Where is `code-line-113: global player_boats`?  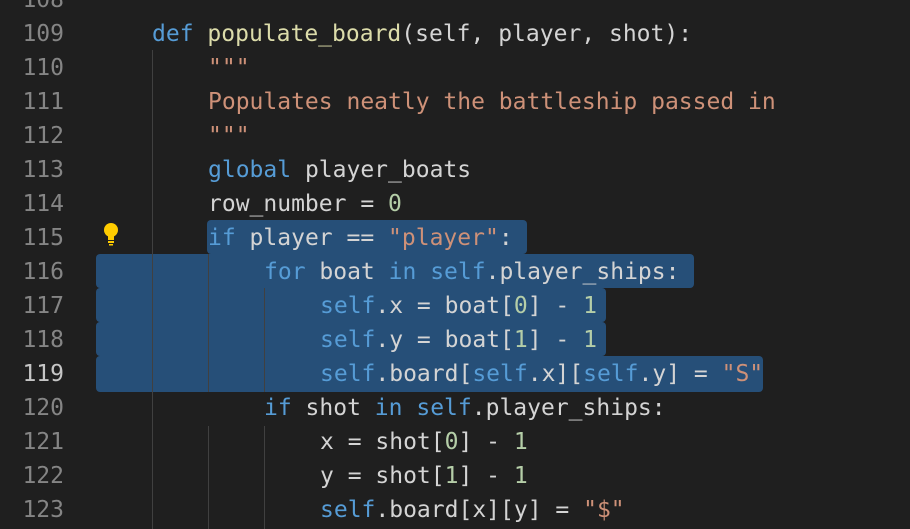
code-line-113: global player_boats is located at coordinates (339, 170).